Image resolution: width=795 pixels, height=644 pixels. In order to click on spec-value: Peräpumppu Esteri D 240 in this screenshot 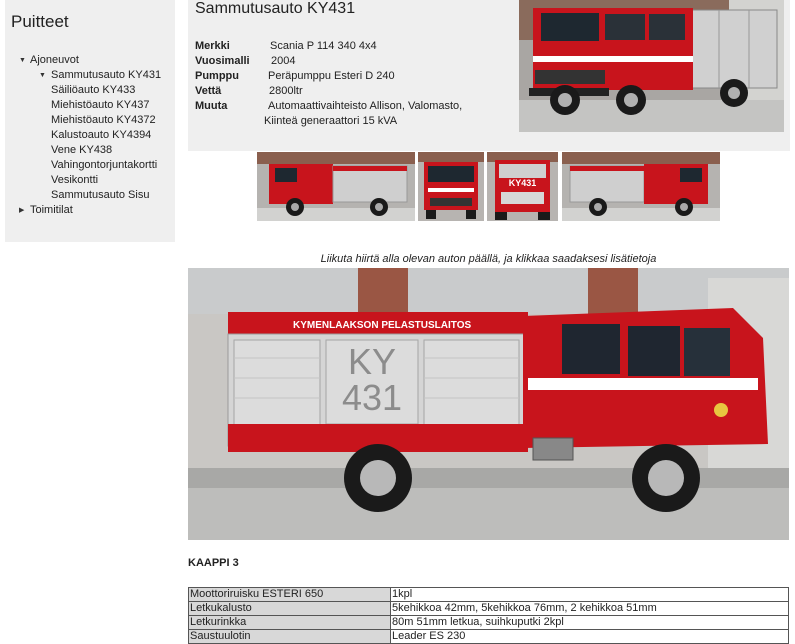, I will do `click(331, 76)`.